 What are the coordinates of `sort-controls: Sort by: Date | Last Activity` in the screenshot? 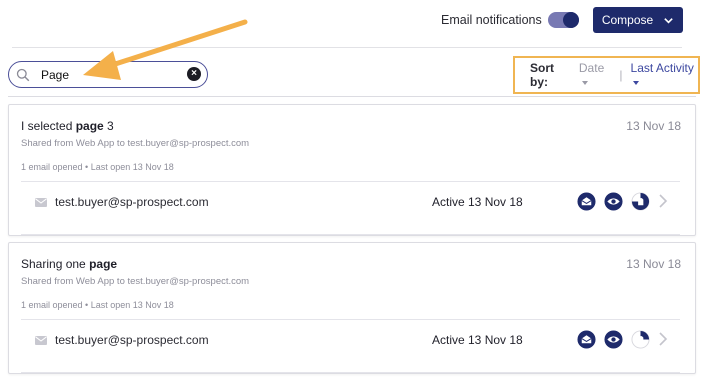 It's located at (606, 75).